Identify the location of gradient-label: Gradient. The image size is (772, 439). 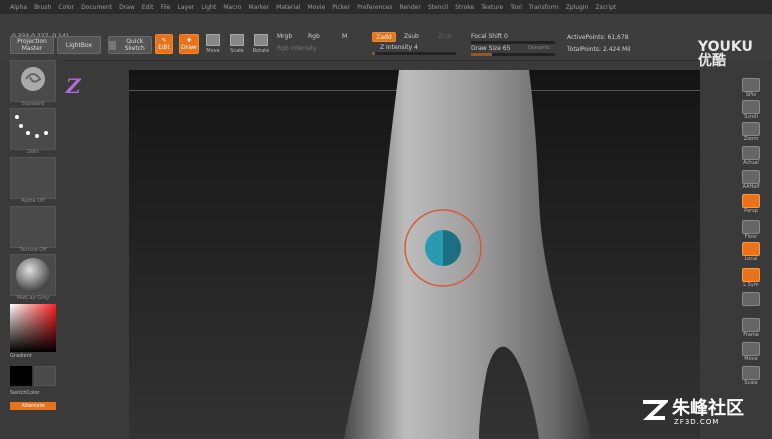
(21, 356).